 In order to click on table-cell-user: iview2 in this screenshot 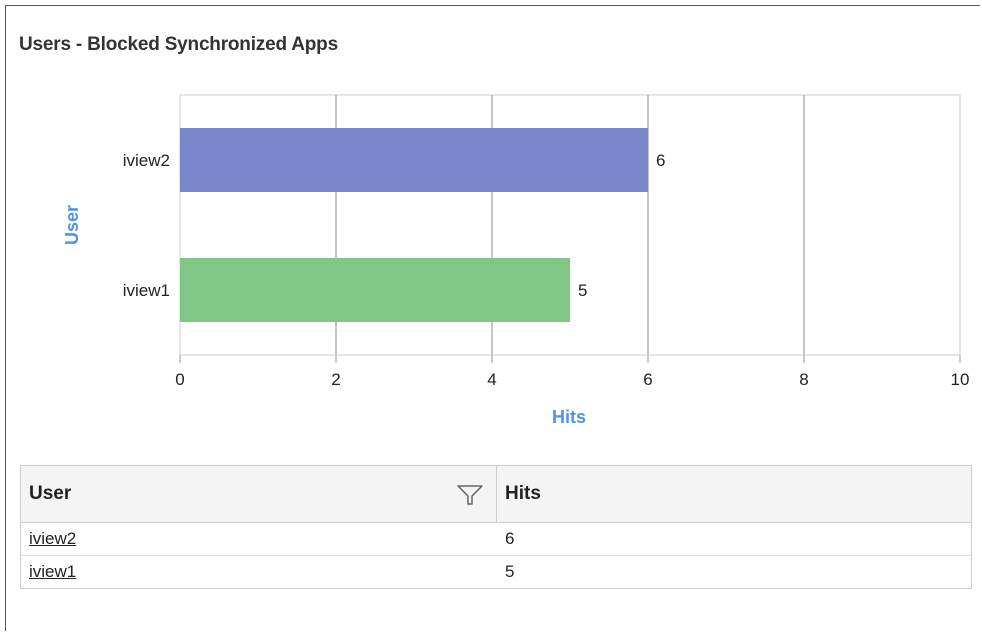, I will do `click(259, 539)`.